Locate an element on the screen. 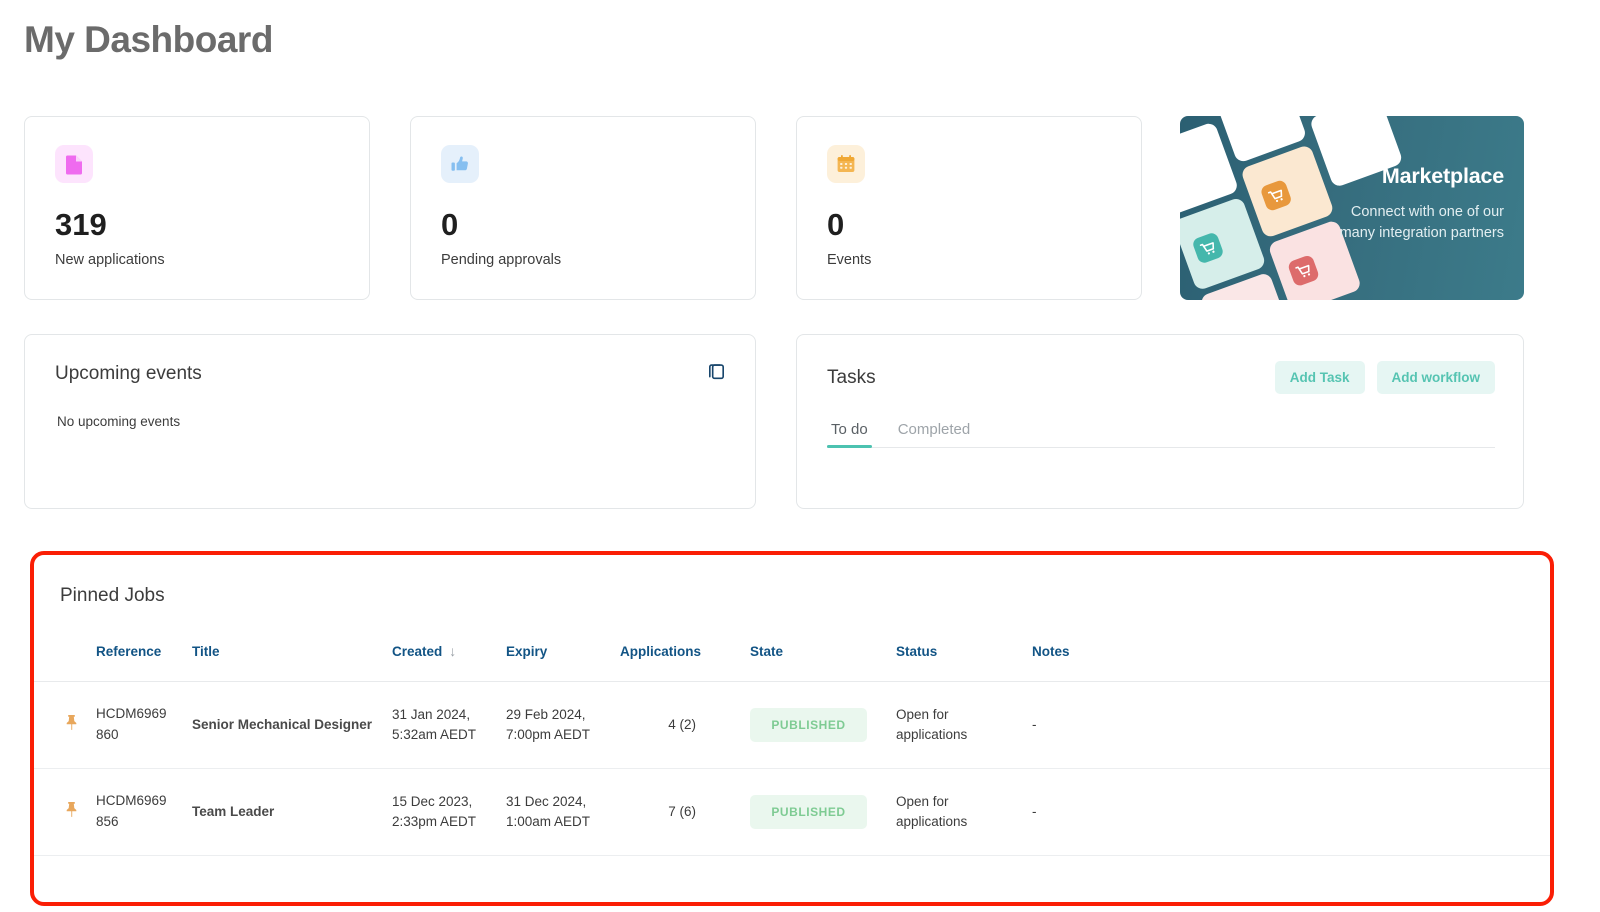 The image size is (1600, 912). document-icon is located at coordinates (74, 164).